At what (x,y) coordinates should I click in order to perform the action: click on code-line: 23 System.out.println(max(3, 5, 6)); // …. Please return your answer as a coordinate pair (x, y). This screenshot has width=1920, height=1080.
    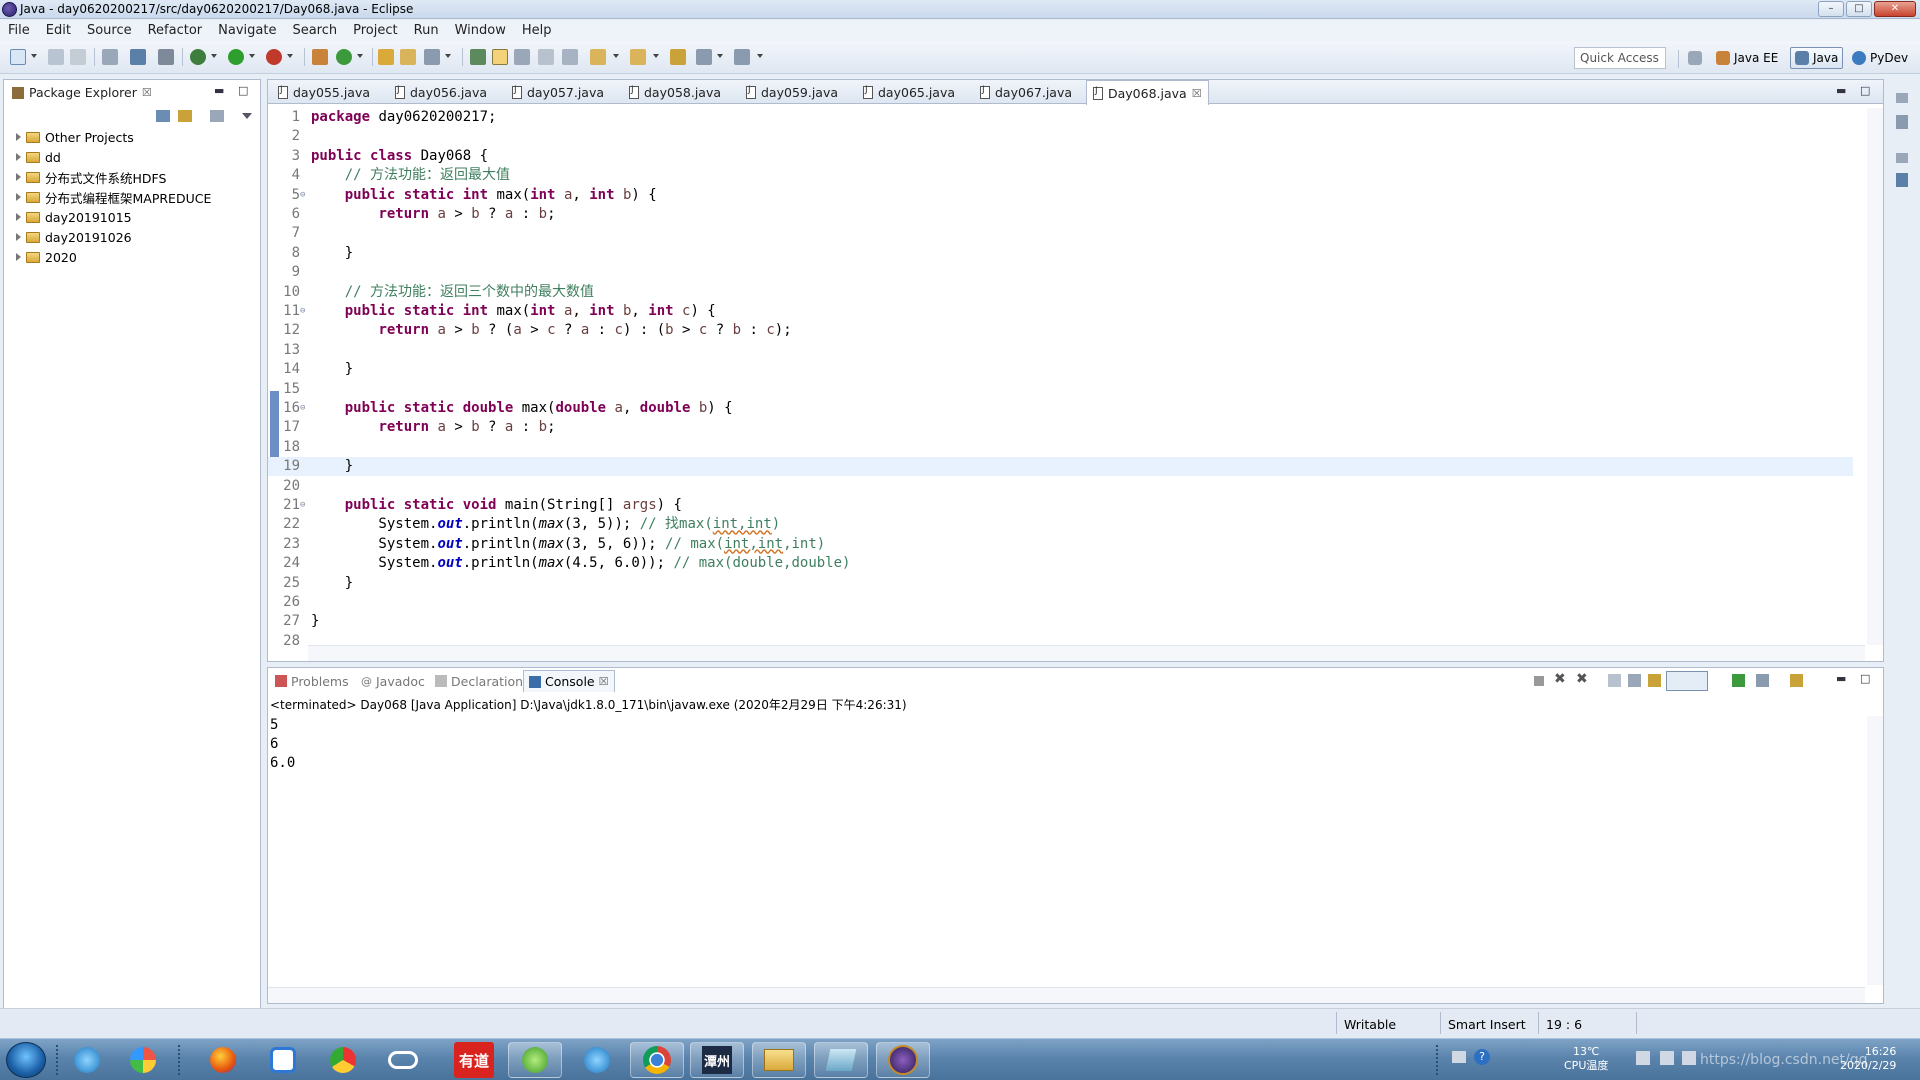
    Looking at the image, I should click on (1060, 544).